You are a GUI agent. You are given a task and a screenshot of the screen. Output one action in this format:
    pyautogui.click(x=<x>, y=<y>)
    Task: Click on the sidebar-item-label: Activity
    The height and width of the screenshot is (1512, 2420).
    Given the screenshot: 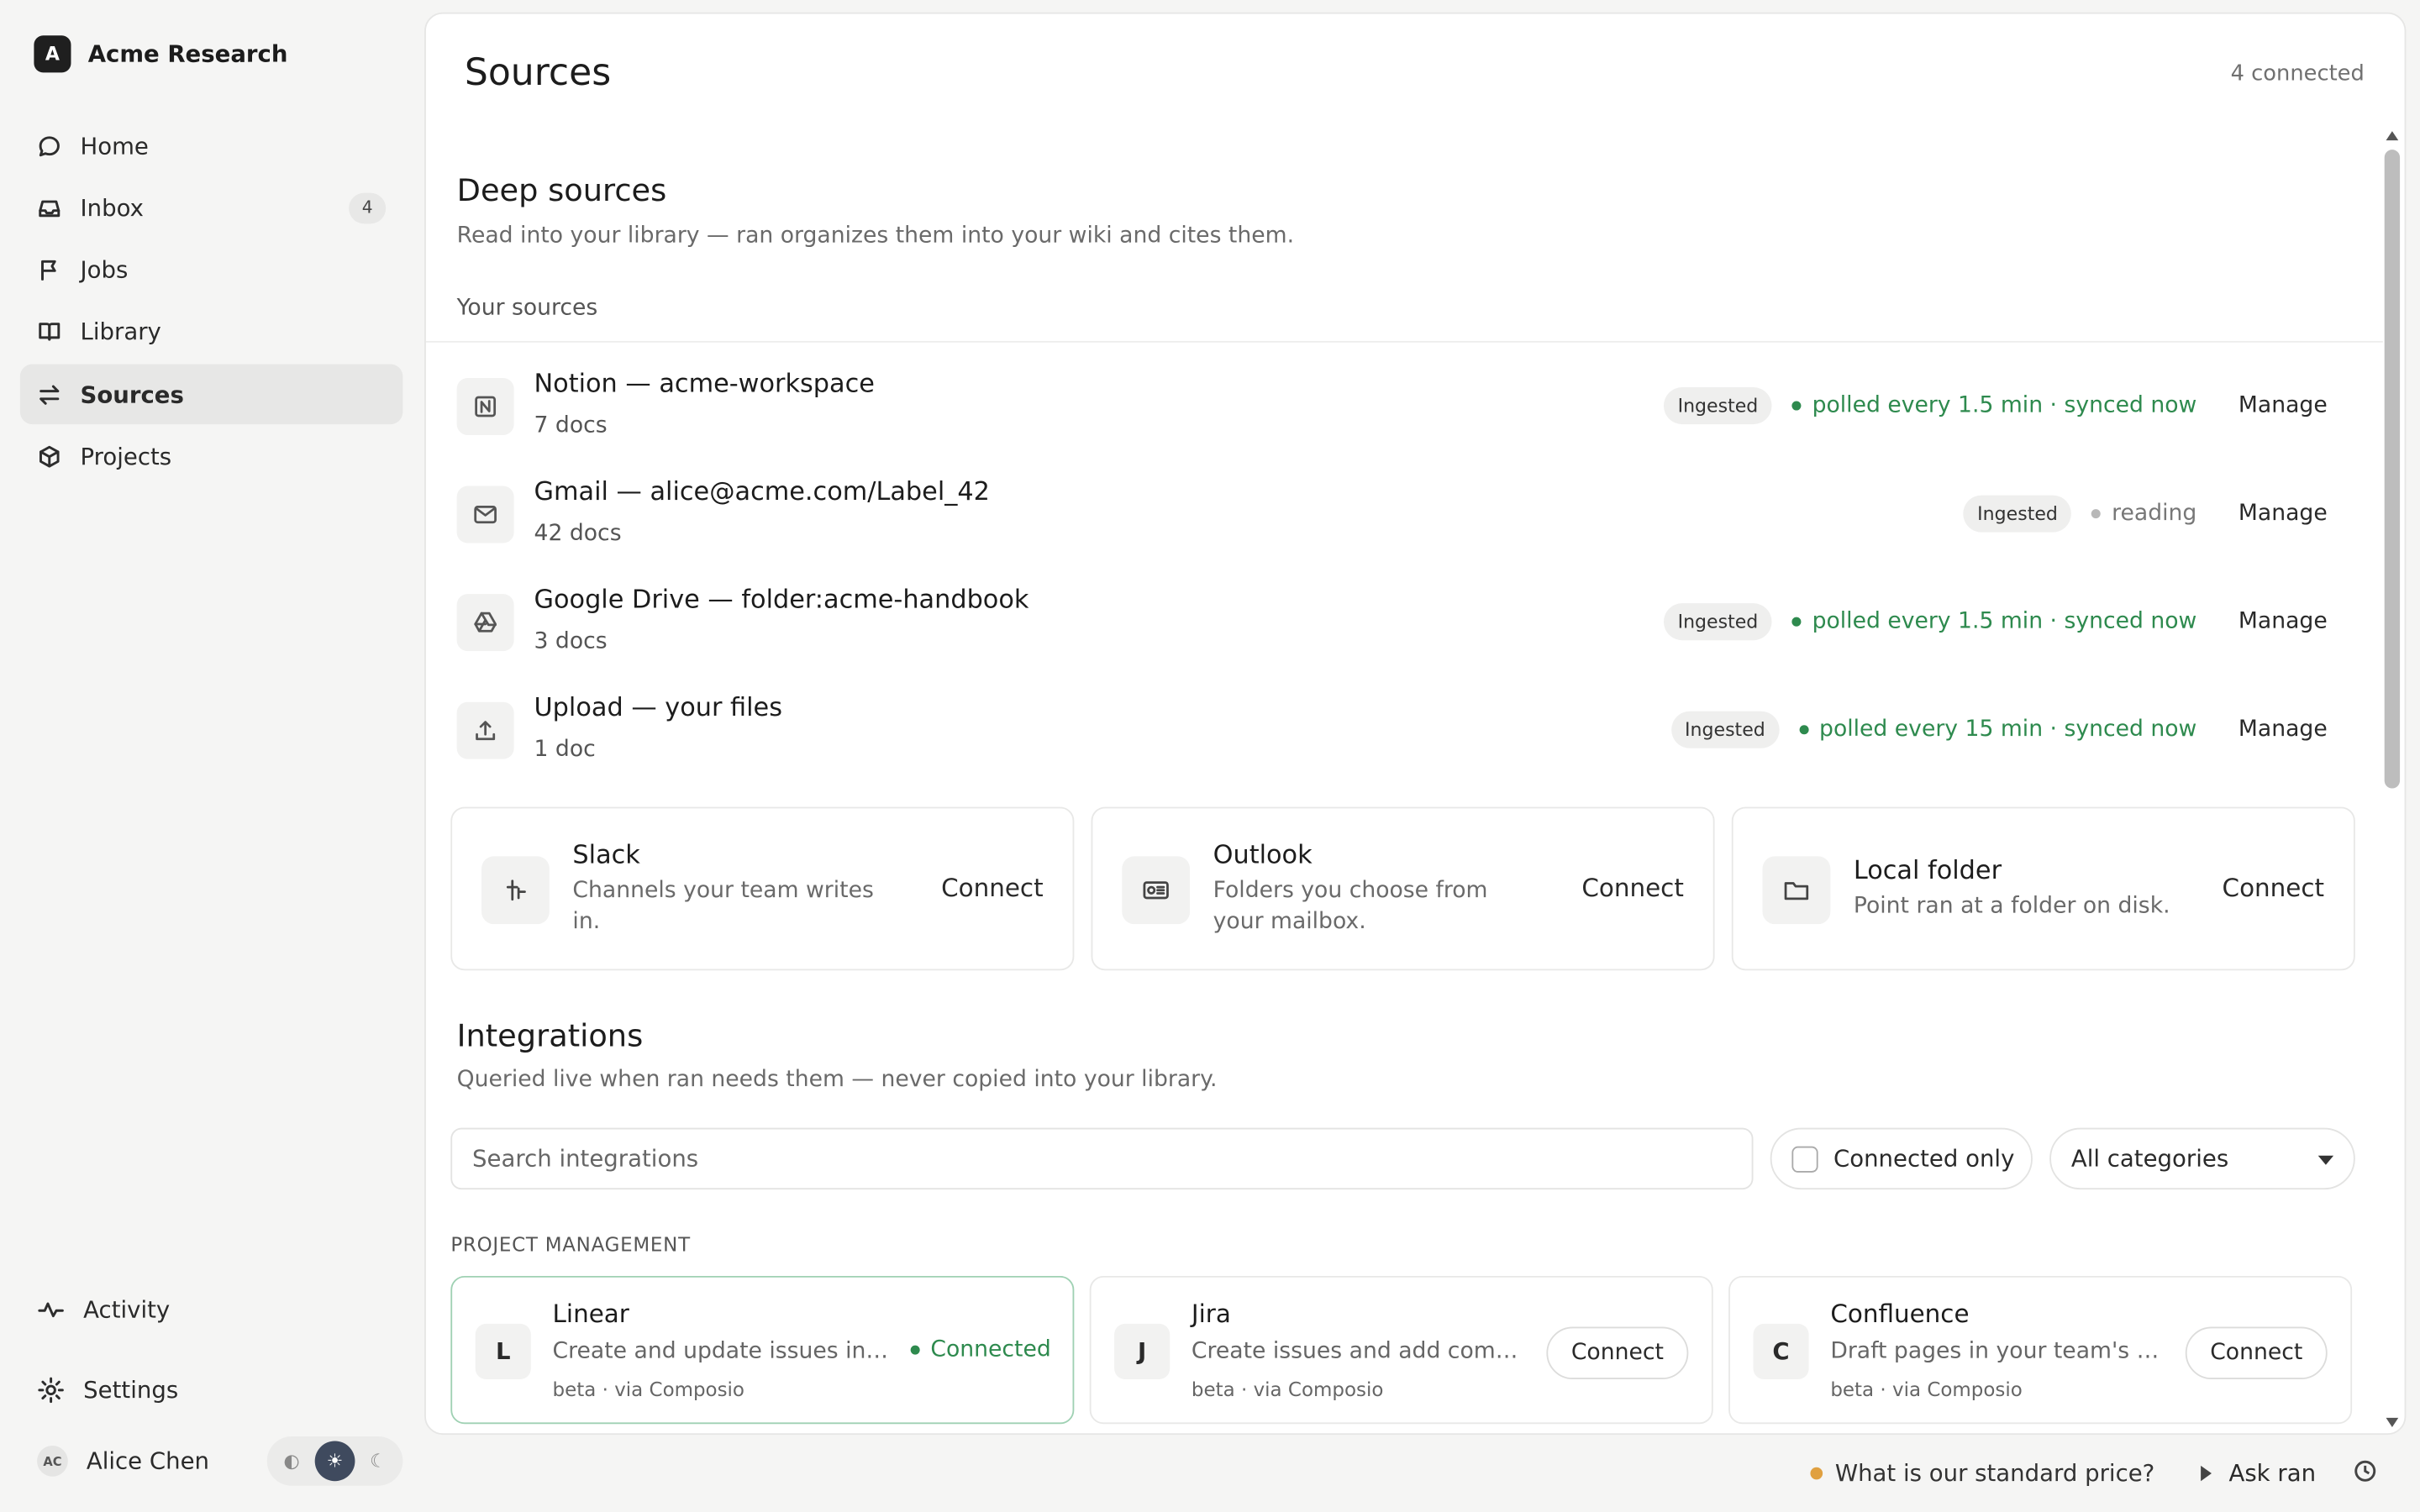 What is the action you would take?
    pyautogui.click(x=127, y=1309)
    